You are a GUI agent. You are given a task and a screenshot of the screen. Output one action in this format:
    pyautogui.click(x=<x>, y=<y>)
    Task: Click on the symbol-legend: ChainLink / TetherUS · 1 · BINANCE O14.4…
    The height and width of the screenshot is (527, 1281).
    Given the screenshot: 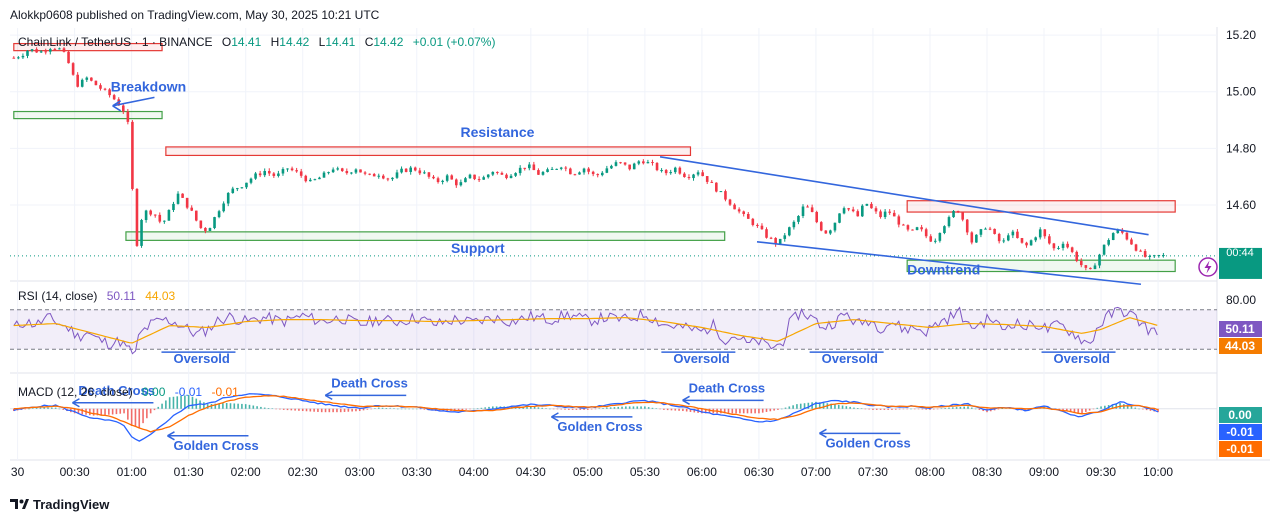 What is the action you would take?
    pyautogui.click(x=256, y=42)
    